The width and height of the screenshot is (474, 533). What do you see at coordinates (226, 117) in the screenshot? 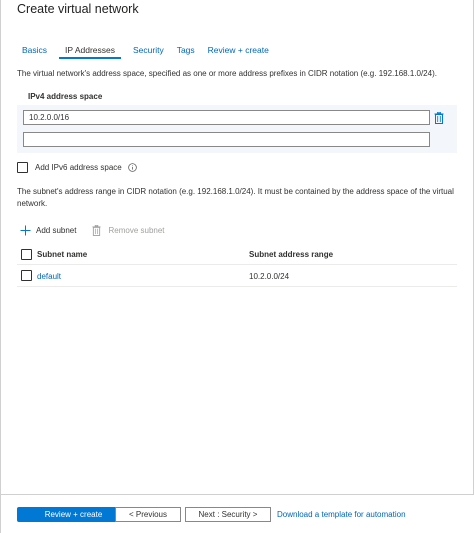
I see `address-prefix-input` at bounding box center [226, 117].